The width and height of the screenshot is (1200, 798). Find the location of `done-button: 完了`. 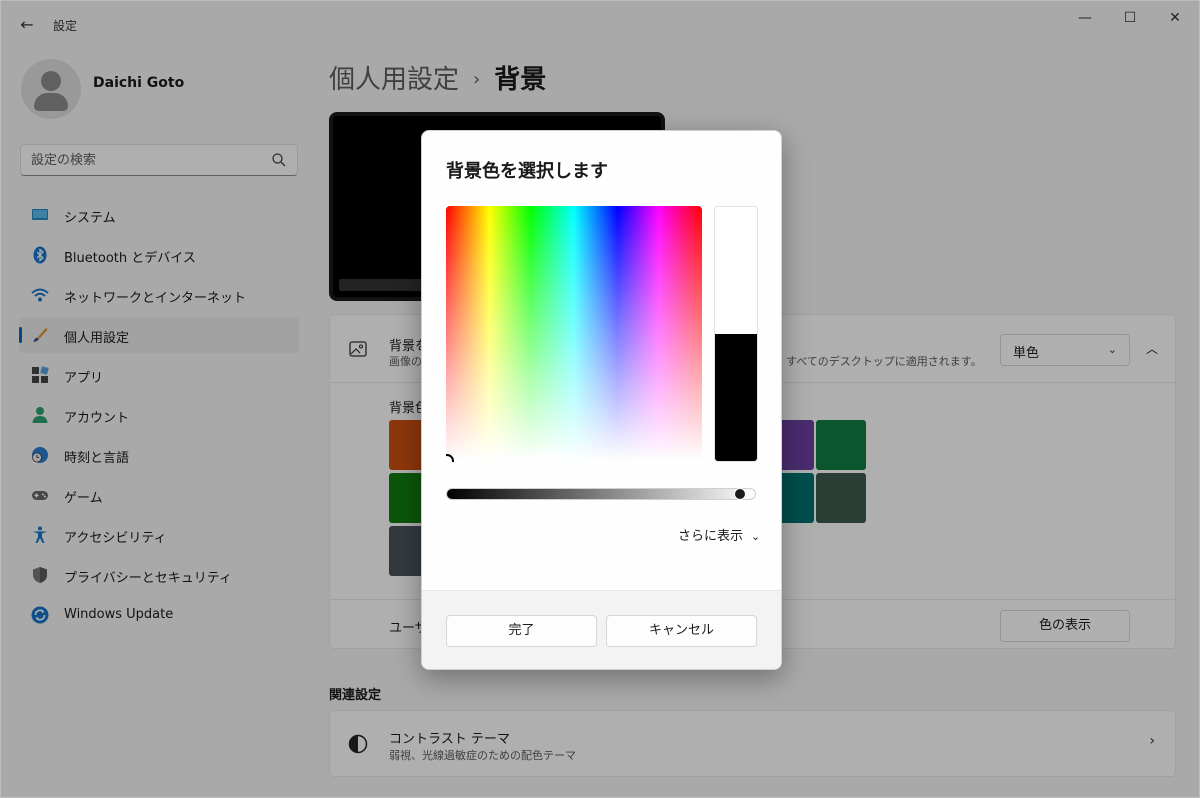

done-button: 完了 is located at coordinates (521, 631).